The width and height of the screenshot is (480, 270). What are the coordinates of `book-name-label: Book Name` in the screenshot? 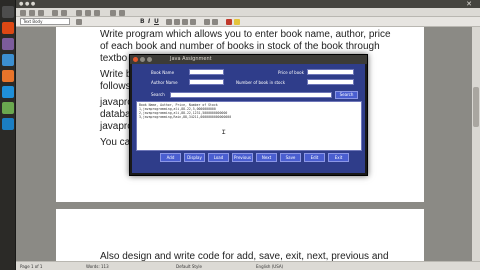 It's located at (163, 72).